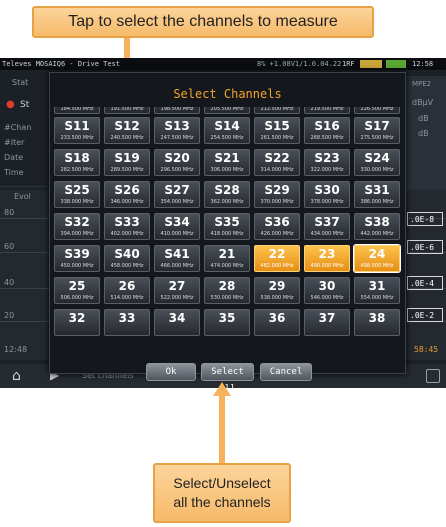  I want to click on channel-frequency: 219.500 MHz, so click(327, 109).